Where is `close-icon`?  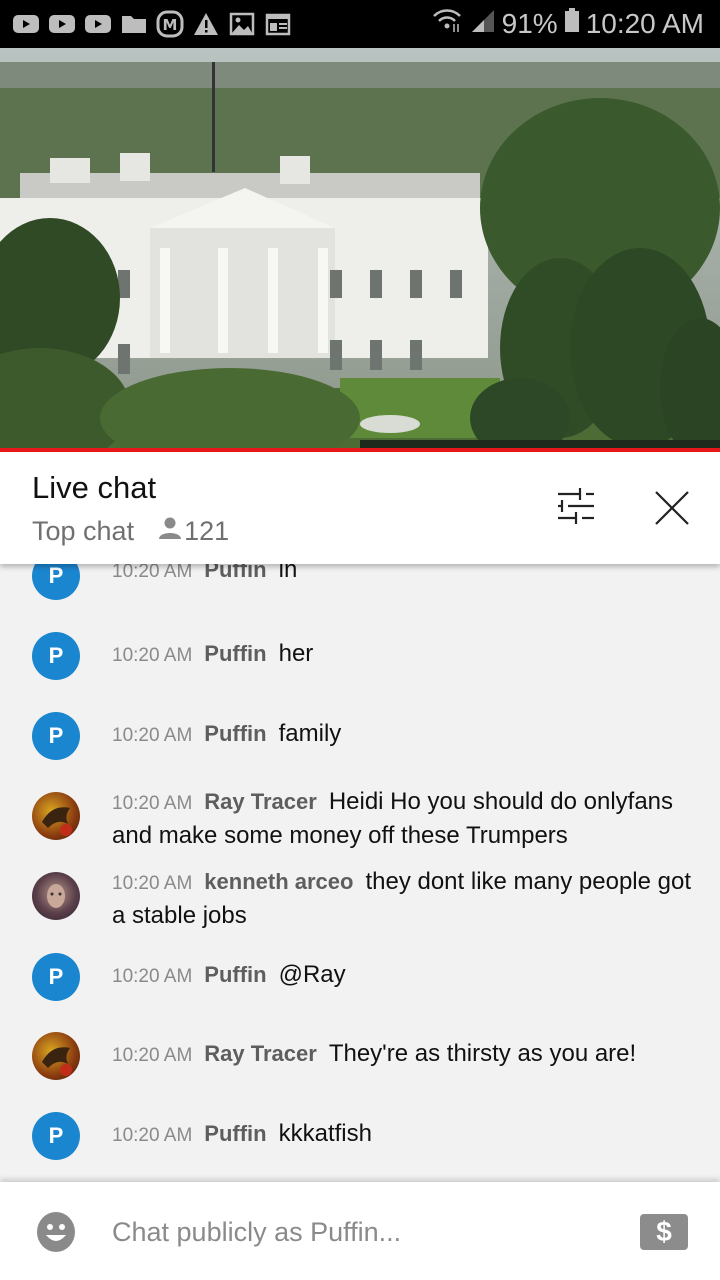 close-icon is located at coordinates (672, 508).